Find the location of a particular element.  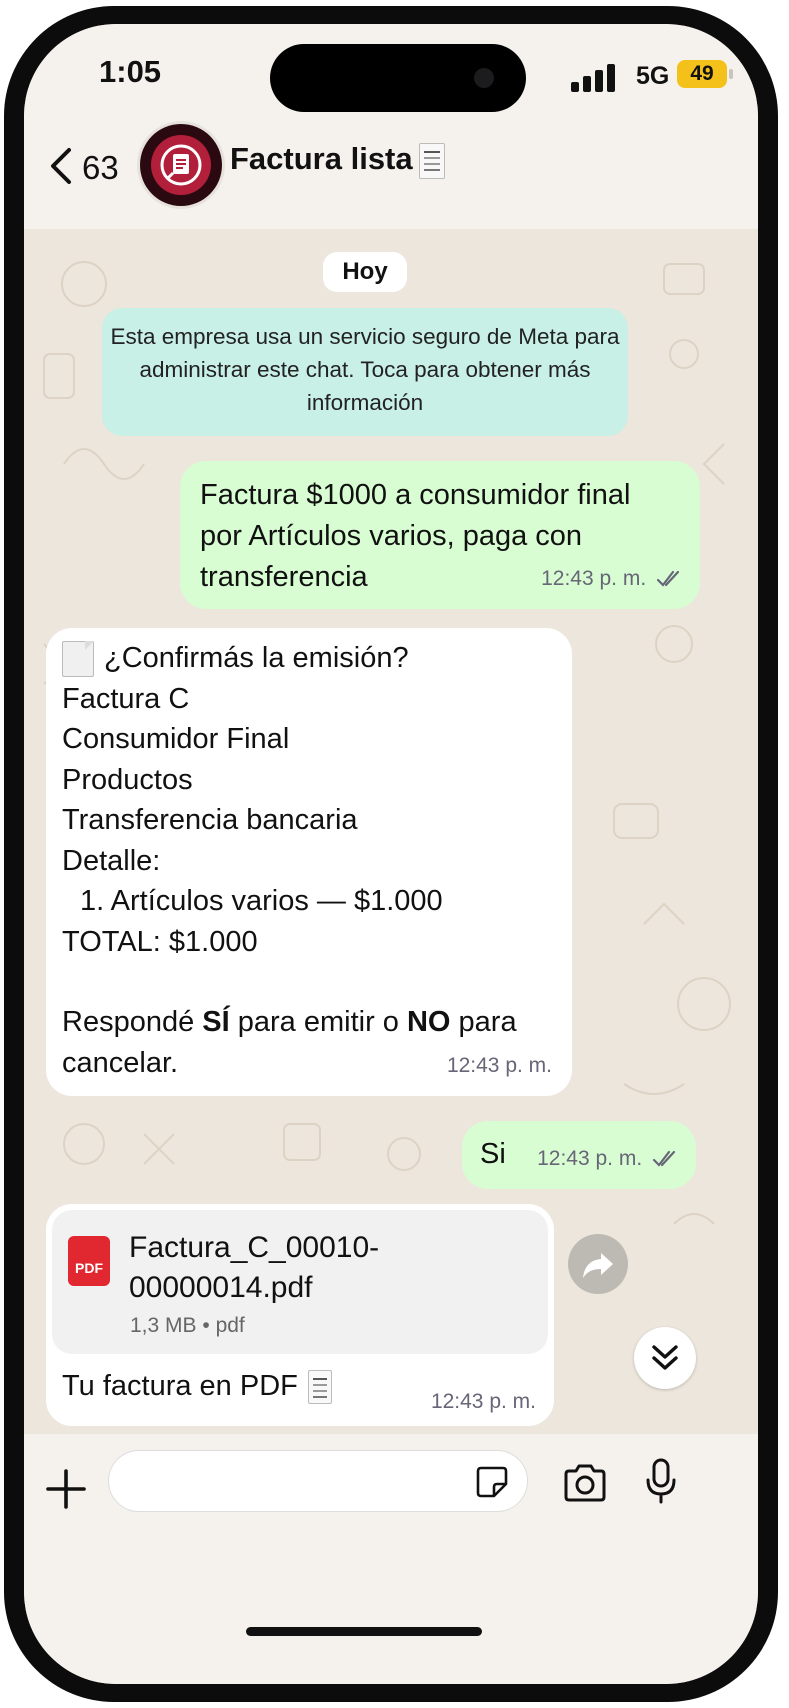

cellular-signal-icon is located at coordinates (593, 78).